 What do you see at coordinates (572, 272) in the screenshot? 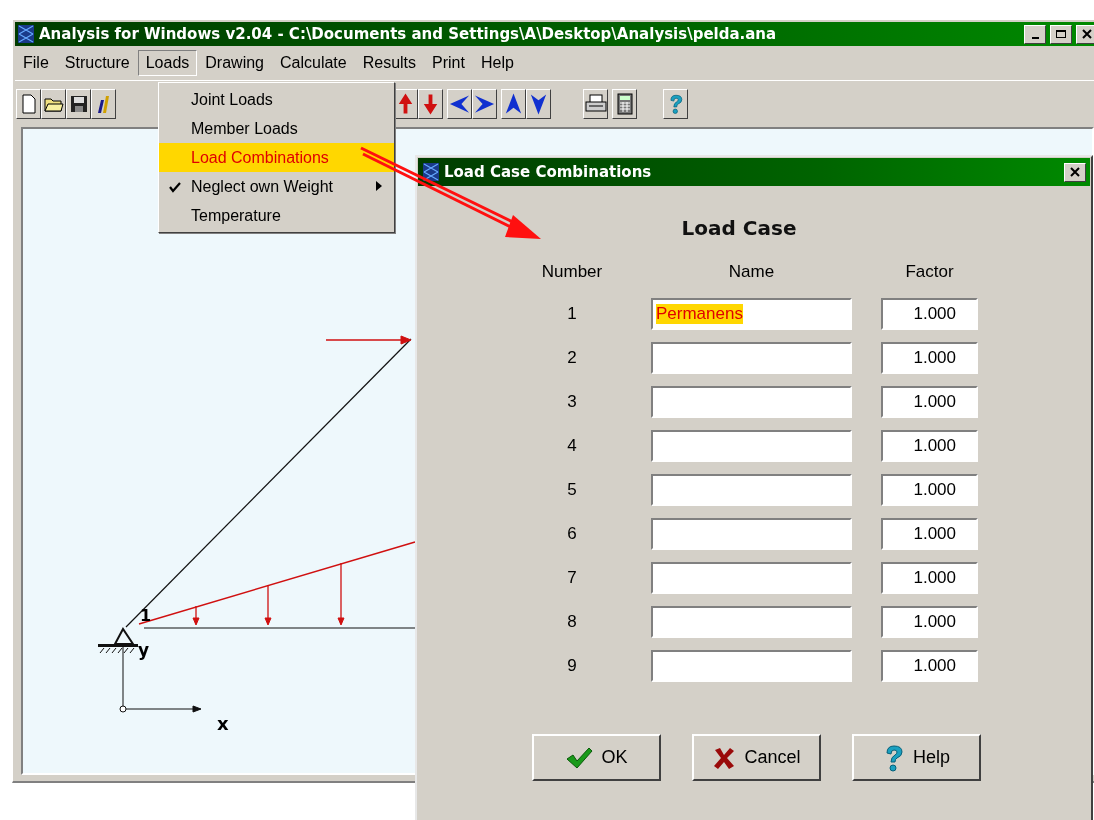
I see `column-header: Number` at bounding box center [572, 272].